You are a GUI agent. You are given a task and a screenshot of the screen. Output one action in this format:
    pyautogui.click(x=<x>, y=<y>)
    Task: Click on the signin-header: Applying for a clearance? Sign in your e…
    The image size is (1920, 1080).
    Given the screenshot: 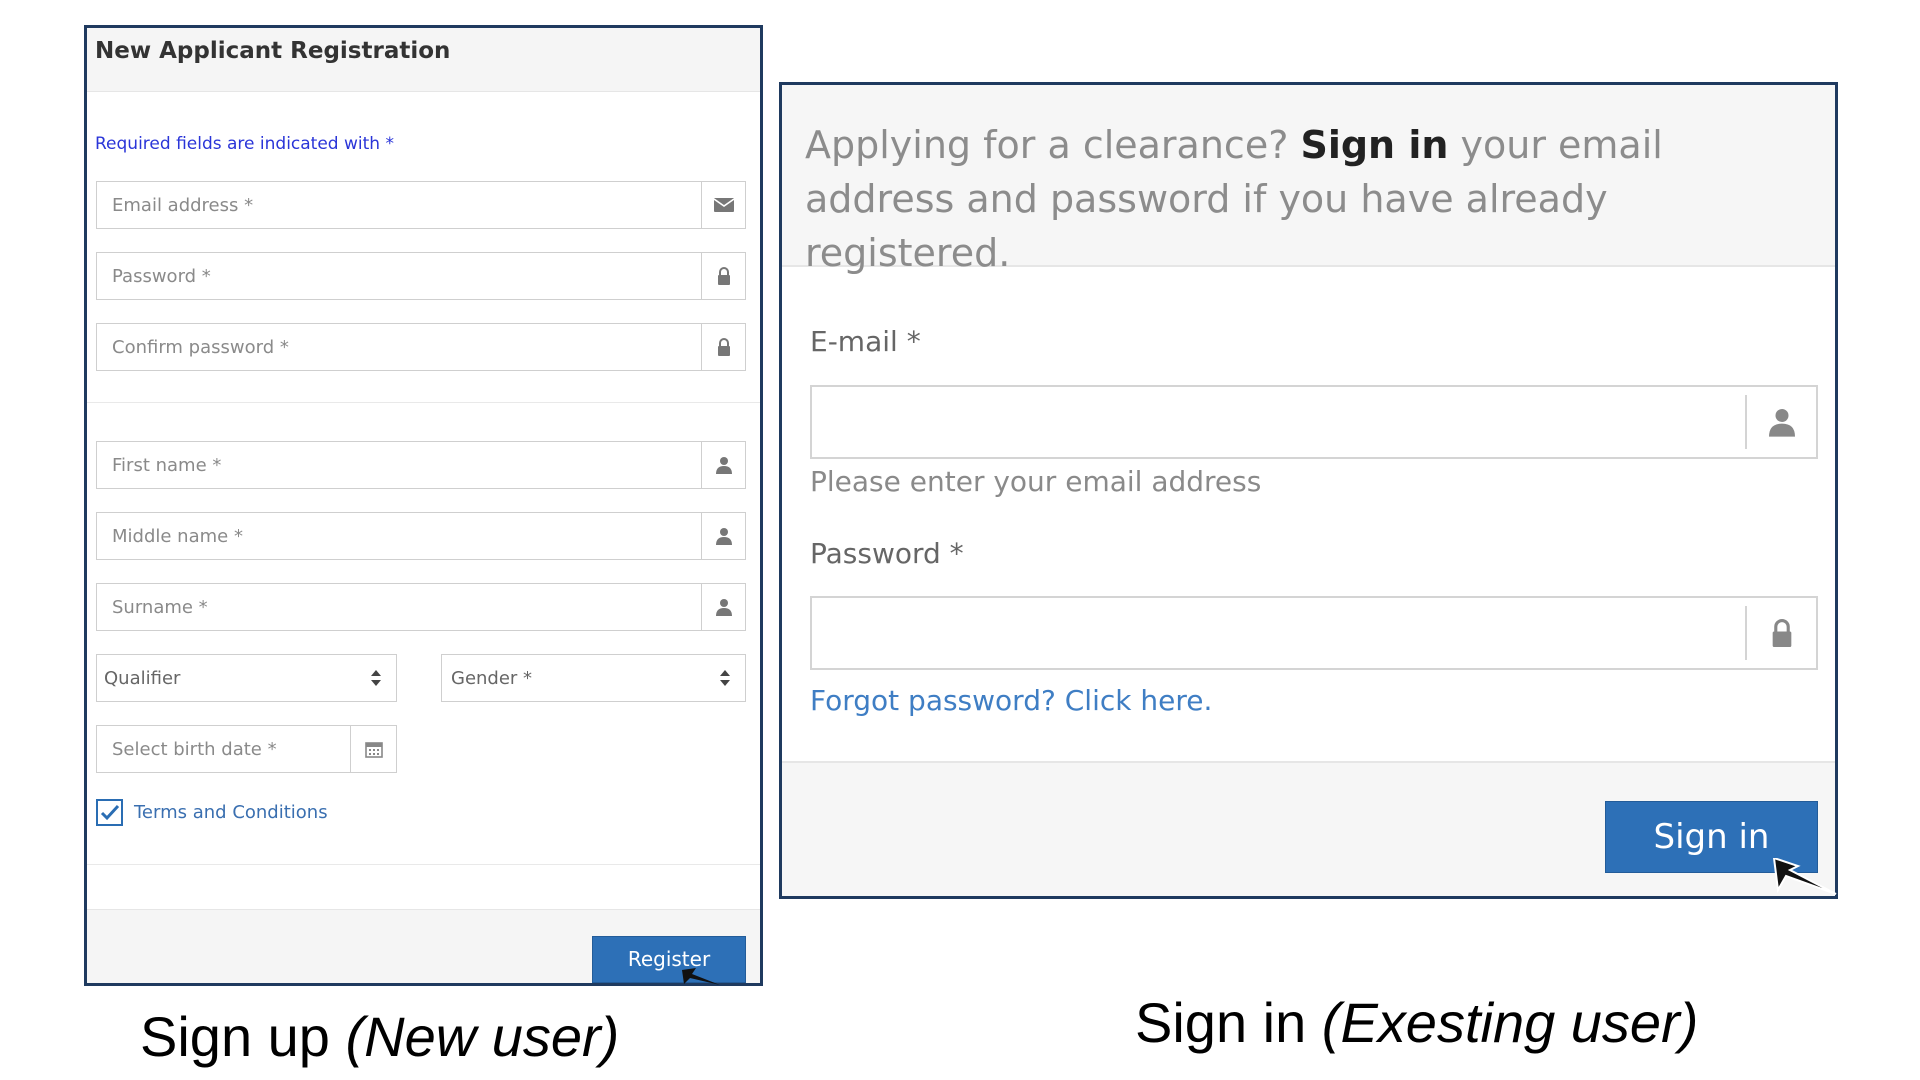 What is the action you would take?
    pyautogui.click(x=1308, y=180)
    